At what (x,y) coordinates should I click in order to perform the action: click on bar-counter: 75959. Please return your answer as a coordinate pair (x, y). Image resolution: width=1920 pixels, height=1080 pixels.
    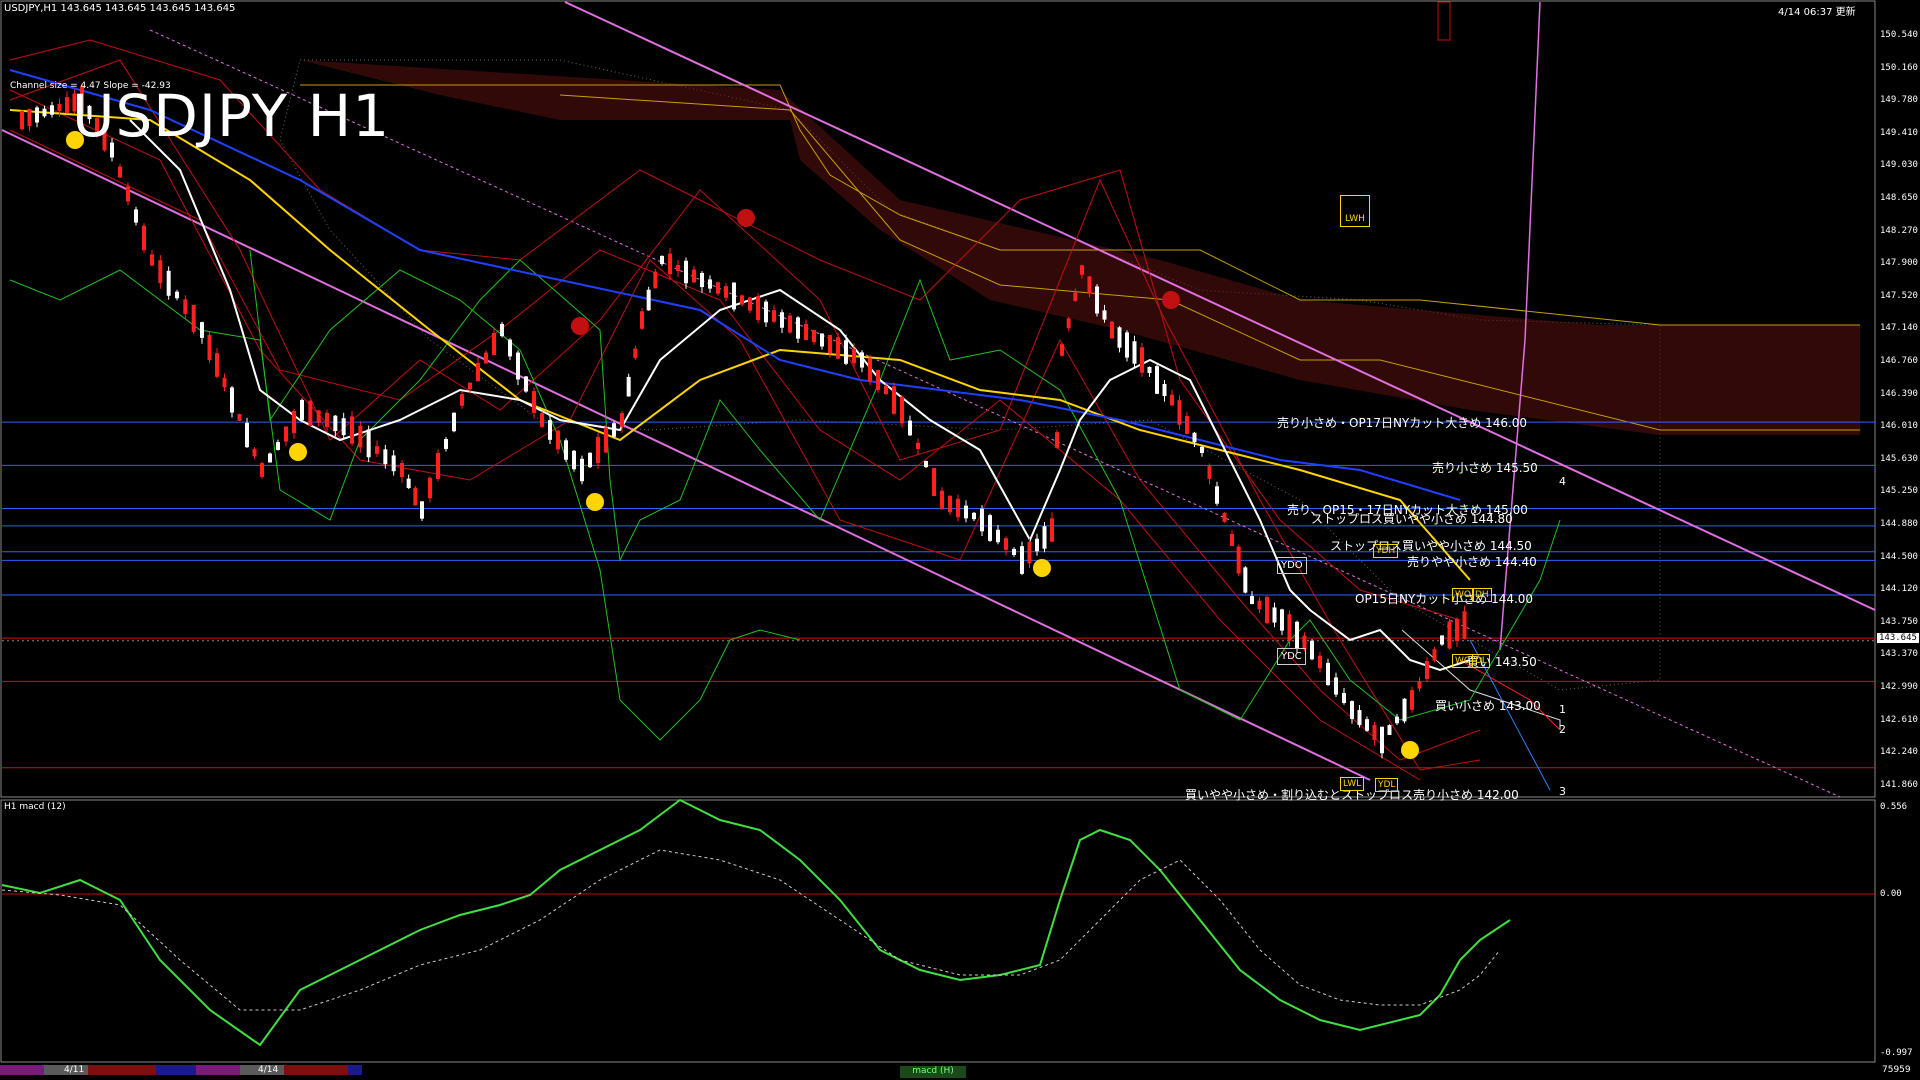
    Looking at the image, I should click on (1896, 1070).